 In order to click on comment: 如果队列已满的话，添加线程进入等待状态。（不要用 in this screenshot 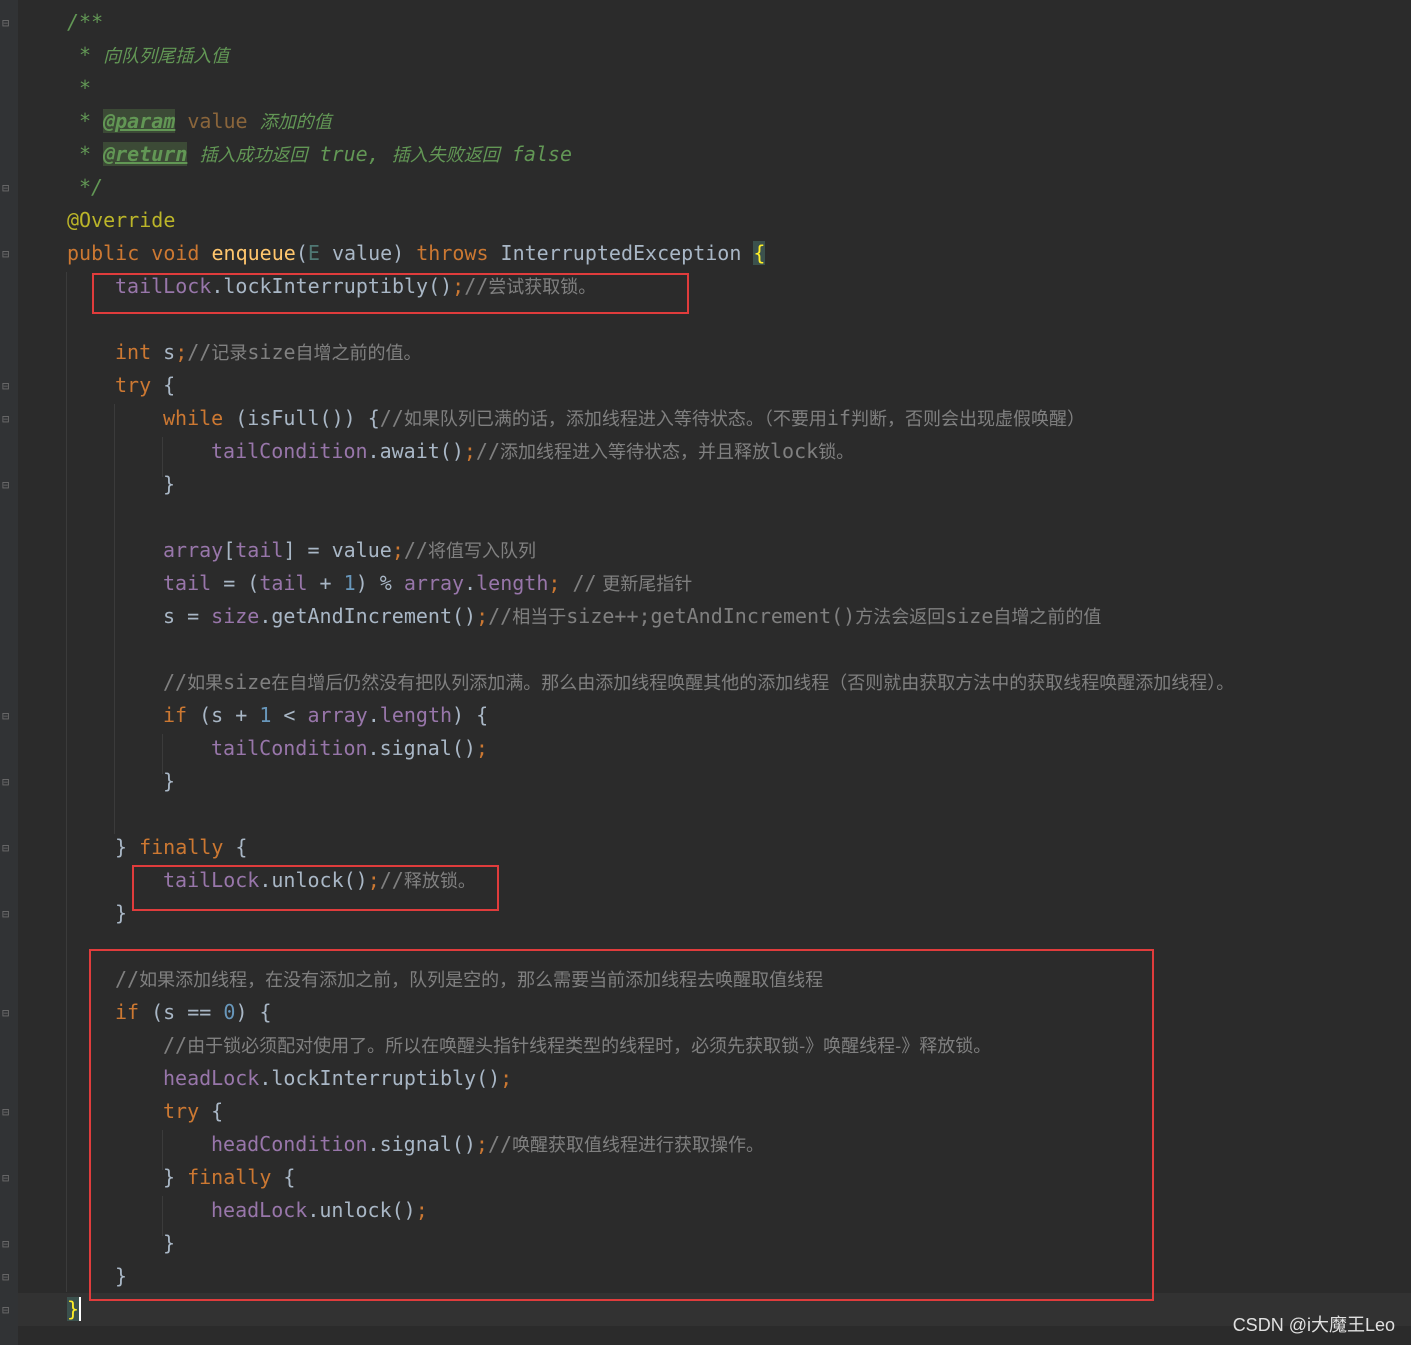, I will do `click(615, 419)`.